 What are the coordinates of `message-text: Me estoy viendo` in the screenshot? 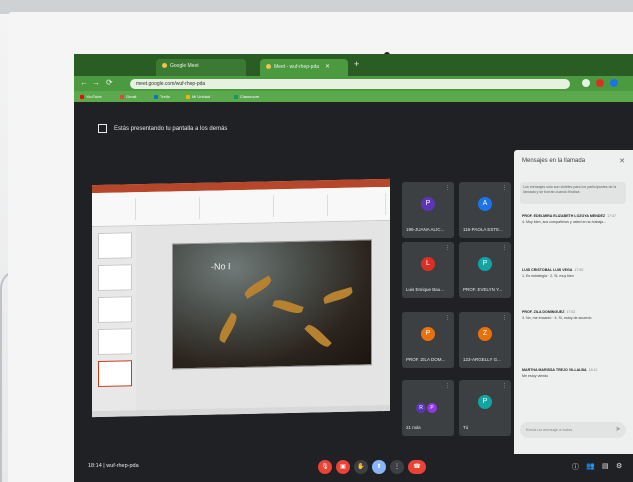 It's located at (535, 375).